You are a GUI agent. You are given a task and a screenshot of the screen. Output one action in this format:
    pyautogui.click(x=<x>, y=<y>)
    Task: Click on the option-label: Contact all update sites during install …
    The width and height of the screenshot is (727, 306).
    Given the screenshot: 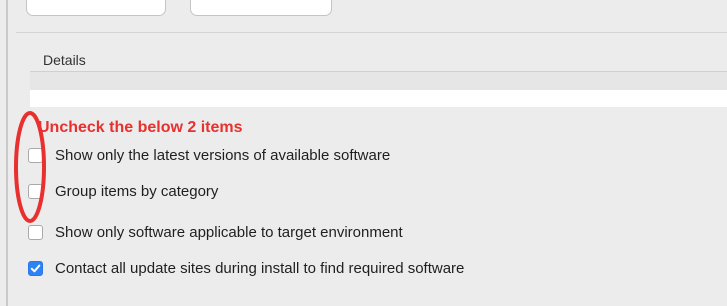 What is the action you would take?
    pyautogui.click(x=260, y=268)
    